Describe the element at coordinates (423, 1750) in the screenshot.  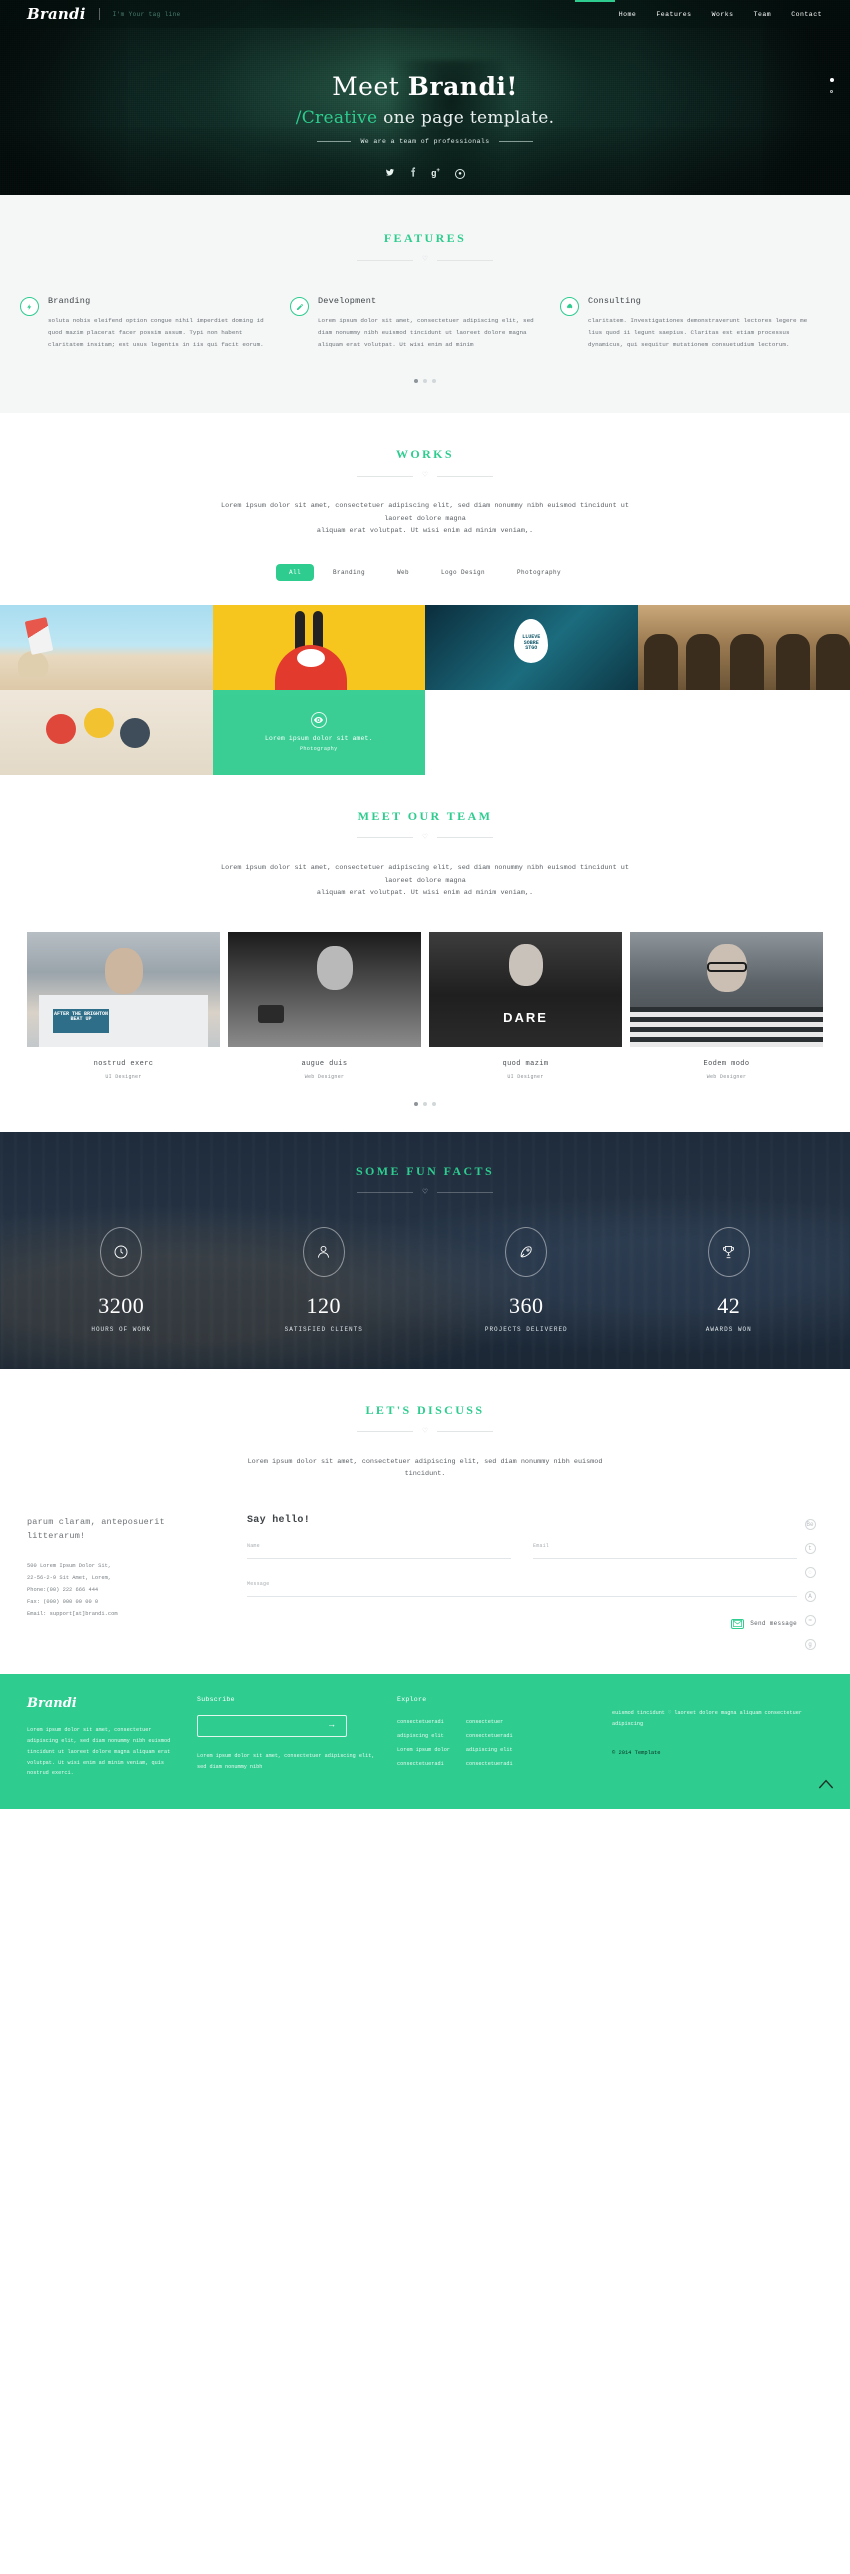
I see `footer-link: Lorem ipsum dolor` at that location.